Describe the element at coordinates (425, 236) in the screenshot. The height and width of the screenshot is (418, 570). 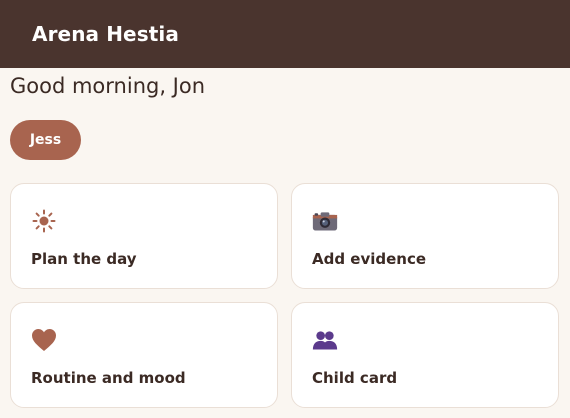
I see `add-evidence-card: Add evidence` at that location.